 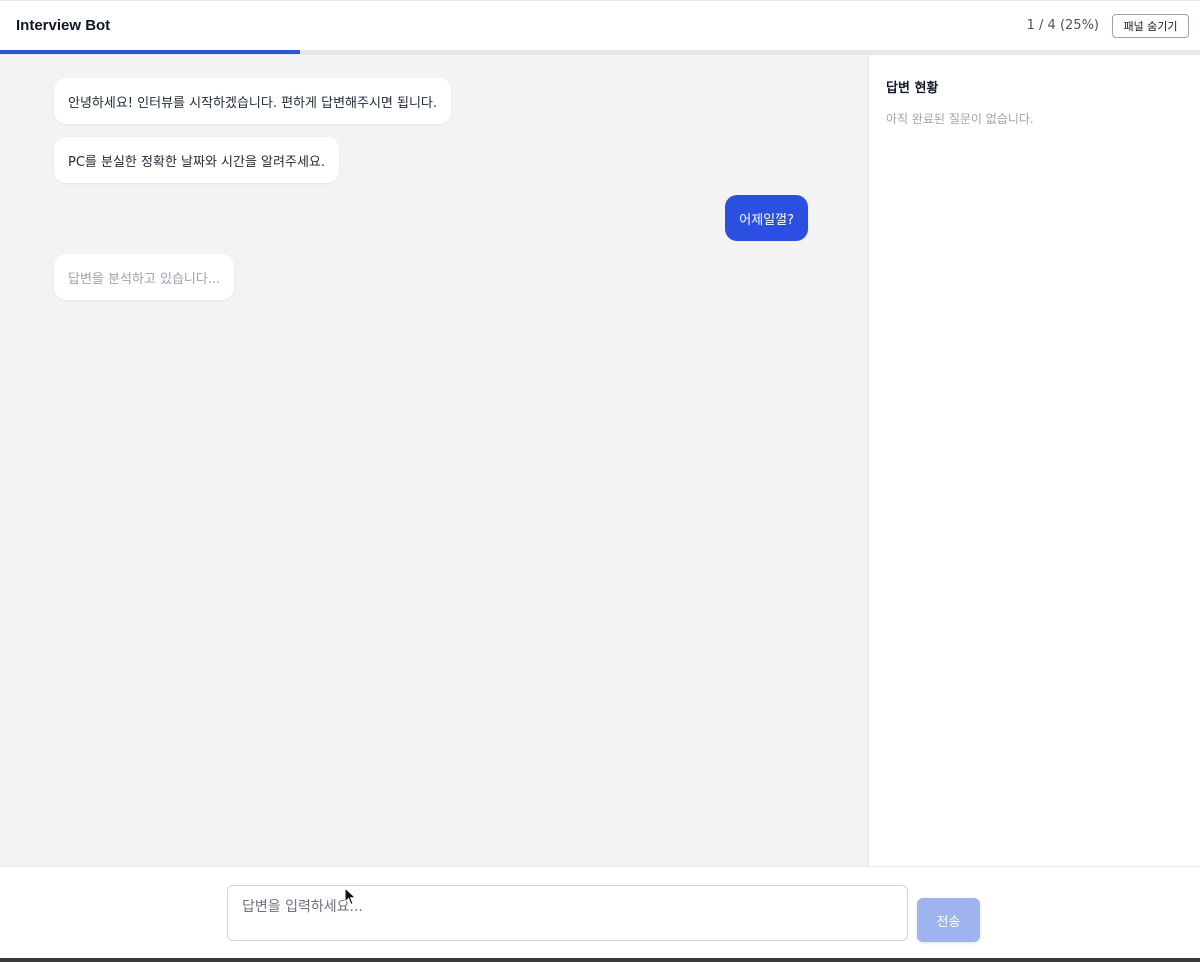 What do you see at coordinates (600, 28) in the screenshot?
I see `header: Interview Bot 1 / 4 (25%) 패널 숨기기` at bounding box center [600, 28].